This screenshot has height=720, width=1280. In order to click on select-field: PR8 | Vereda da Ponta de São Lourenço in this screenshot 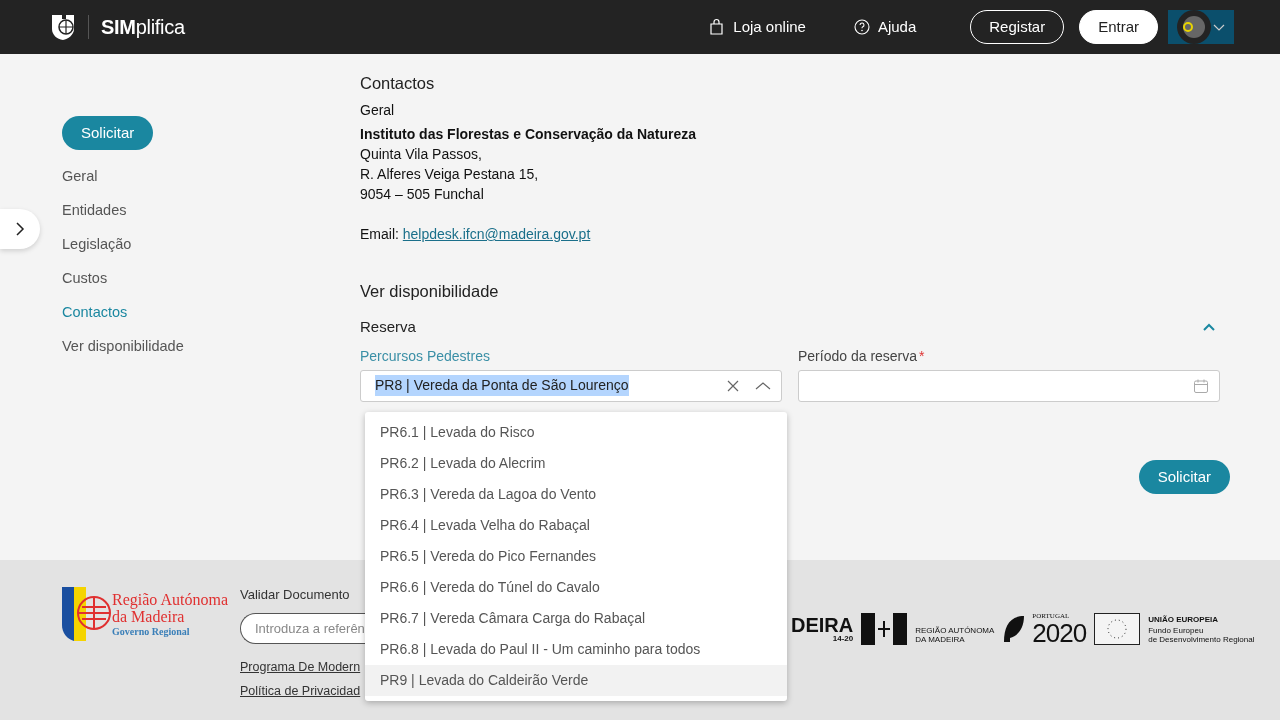, I will do `click(571, 385)`.